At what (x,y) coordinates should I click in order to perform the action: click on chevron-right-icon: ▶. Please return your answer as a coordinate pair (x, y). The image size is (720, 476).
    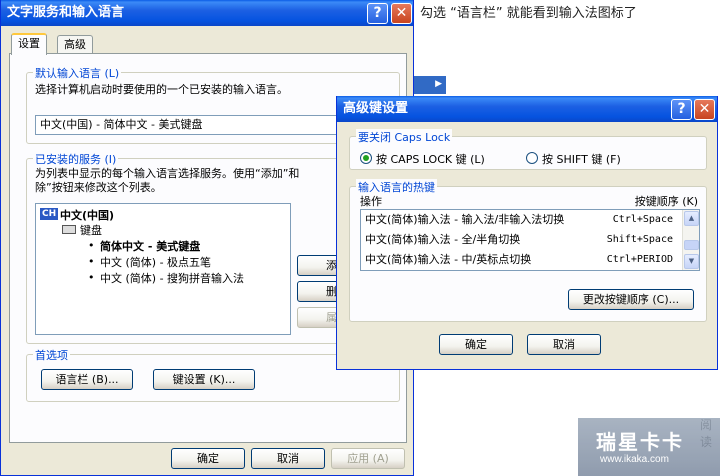
    Looking at the image, I should click on (438, 84).